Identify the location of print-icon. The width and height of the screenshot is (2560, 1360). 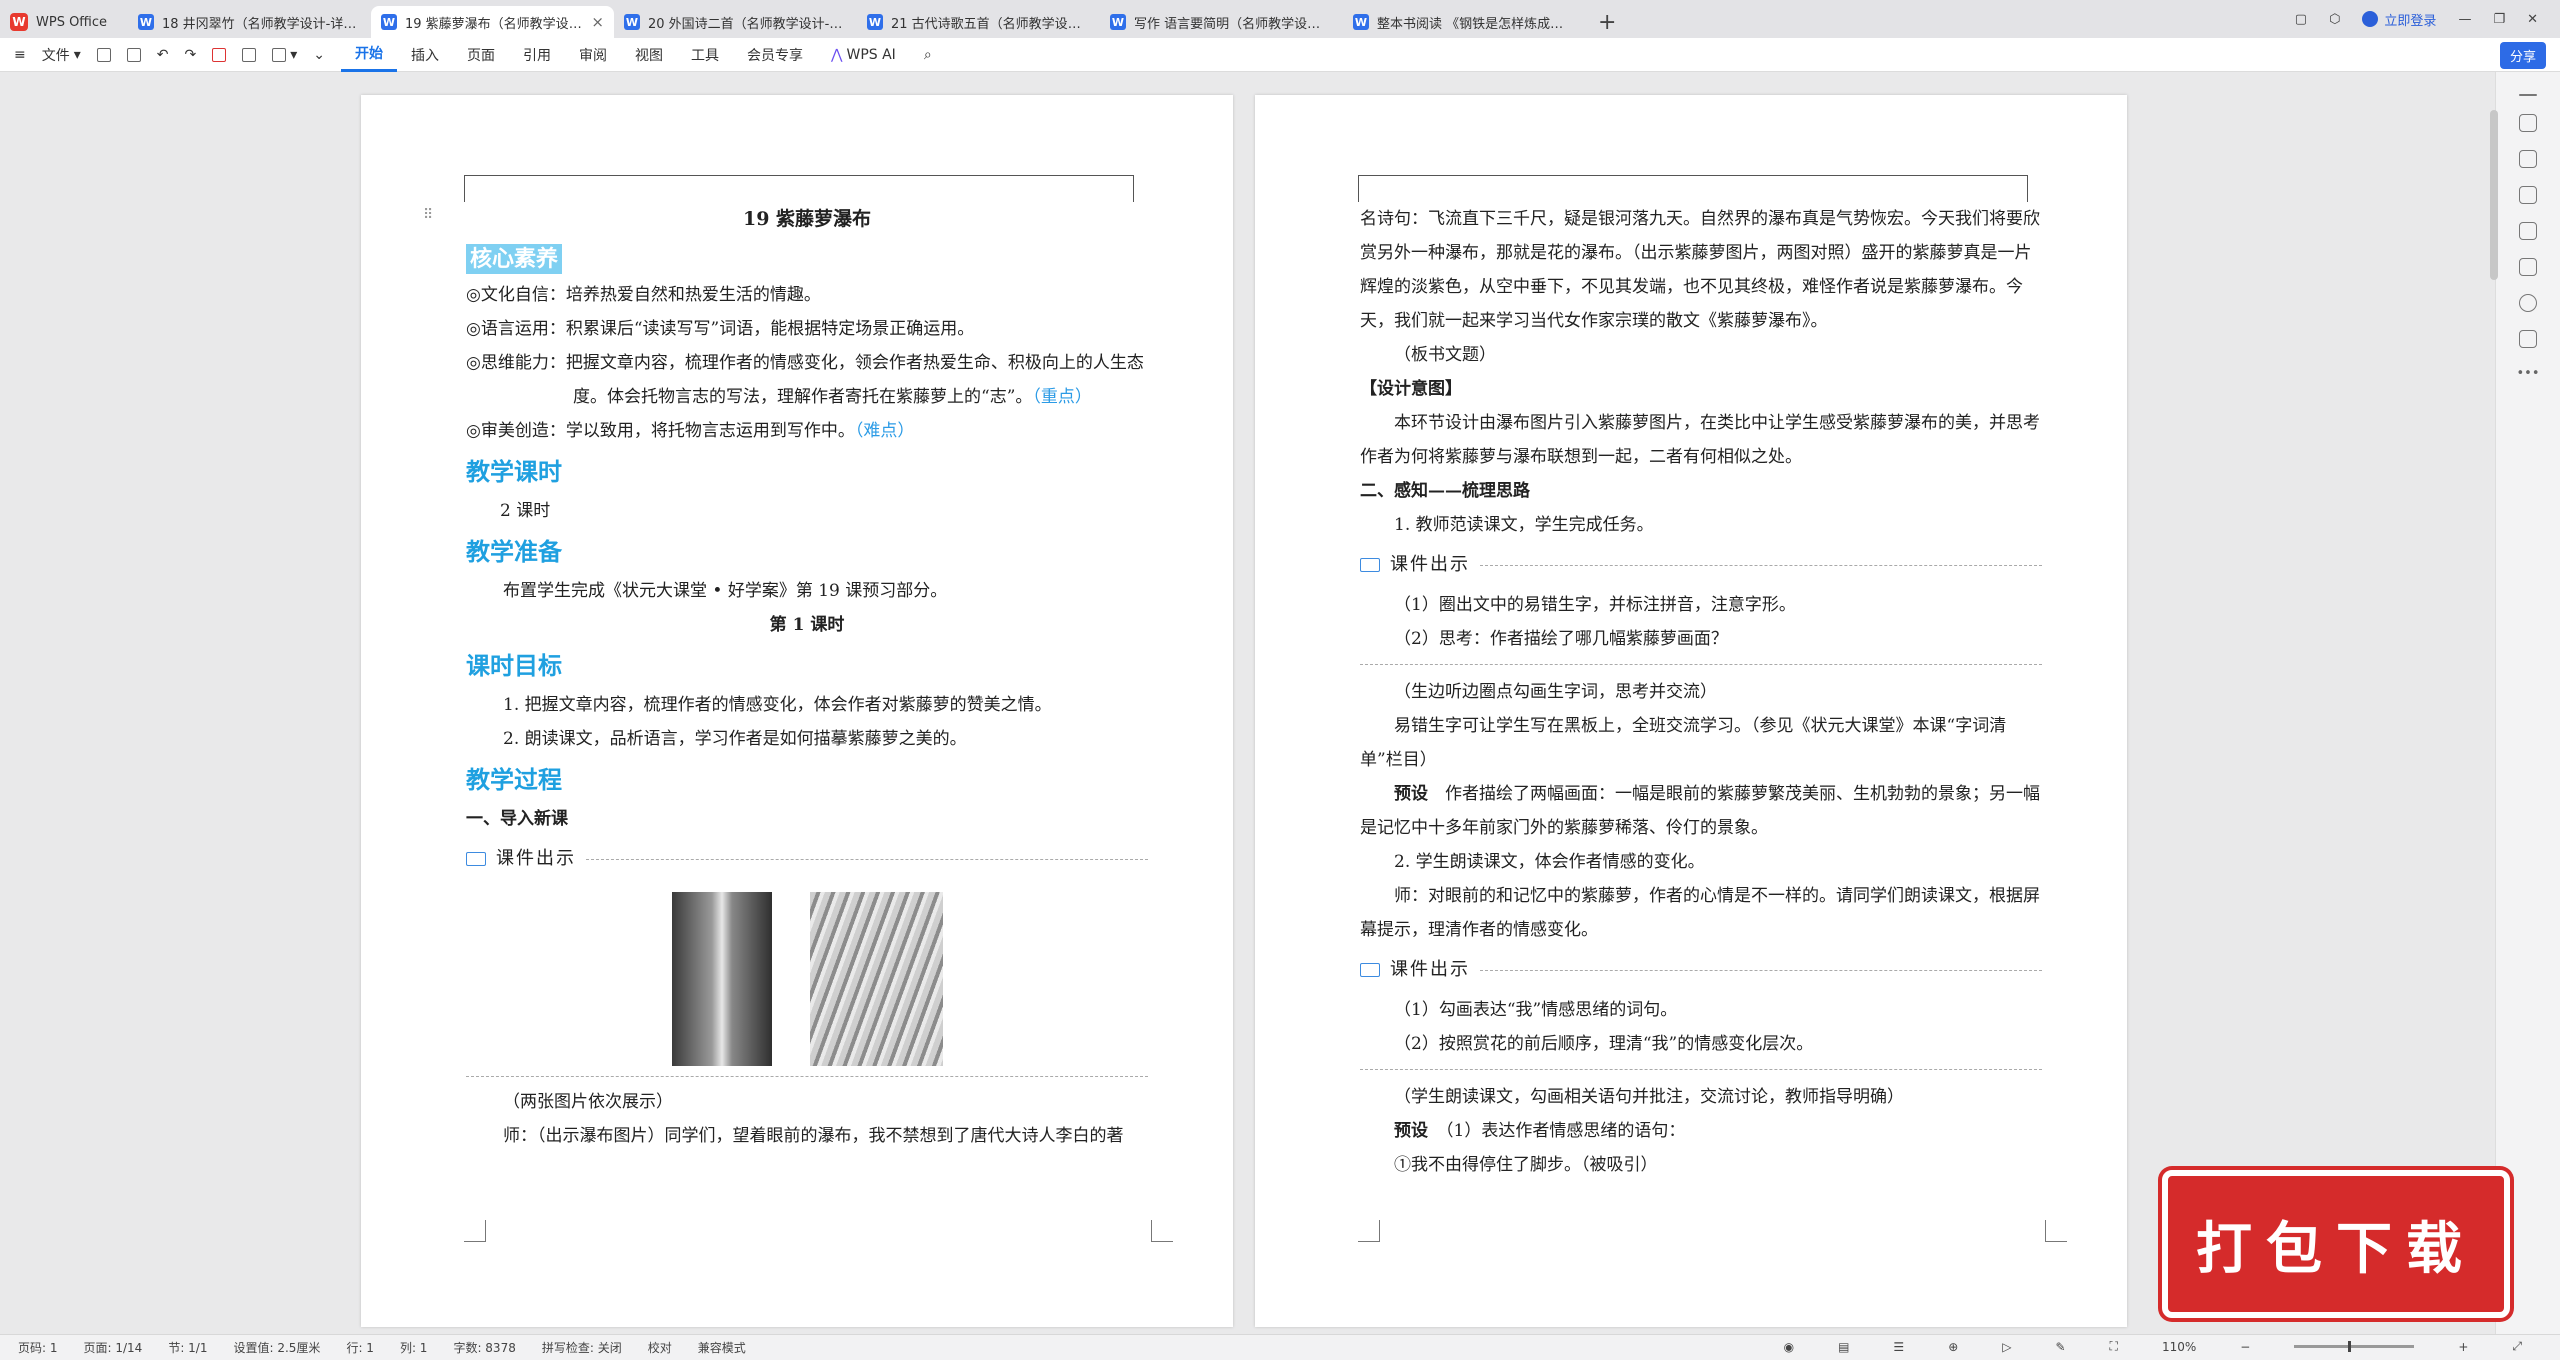
(249, 54).